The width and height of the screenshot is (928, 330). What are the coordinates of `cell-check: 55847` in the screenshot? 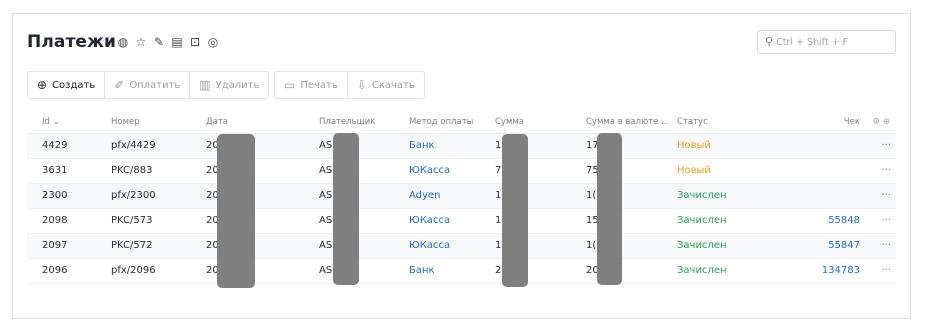 It's located at (844, 246).